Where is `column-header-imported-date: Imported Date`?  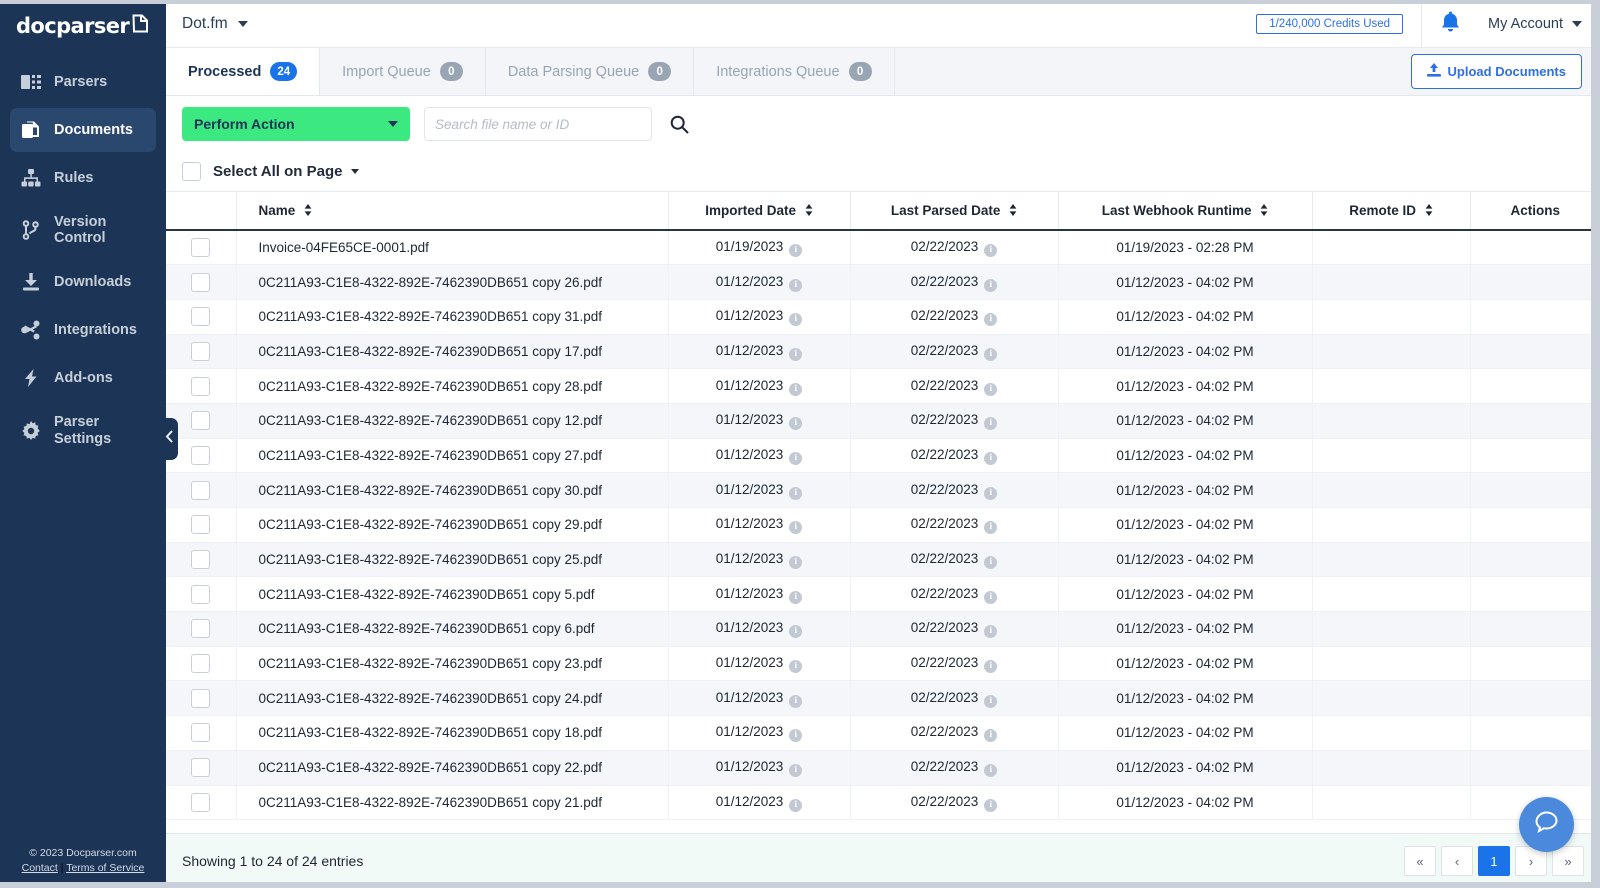
column-header-imported-date: Imported Date is located at coordinates (759, 211).